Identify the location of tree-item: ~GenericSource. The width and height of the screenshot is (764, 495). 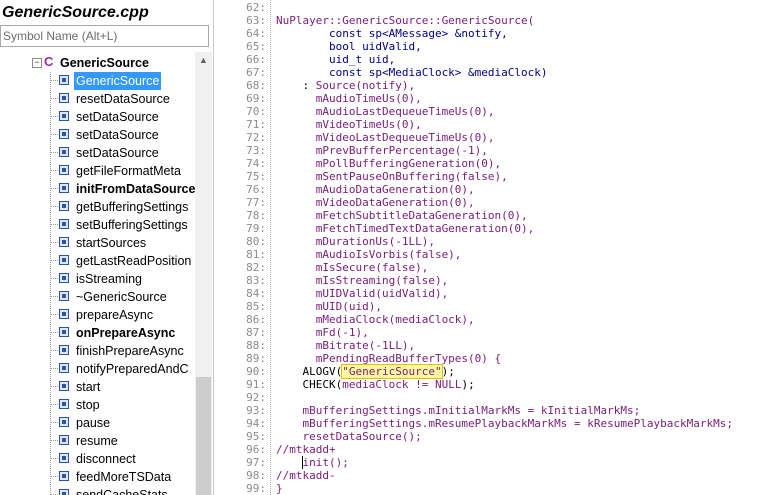
(97, 297).